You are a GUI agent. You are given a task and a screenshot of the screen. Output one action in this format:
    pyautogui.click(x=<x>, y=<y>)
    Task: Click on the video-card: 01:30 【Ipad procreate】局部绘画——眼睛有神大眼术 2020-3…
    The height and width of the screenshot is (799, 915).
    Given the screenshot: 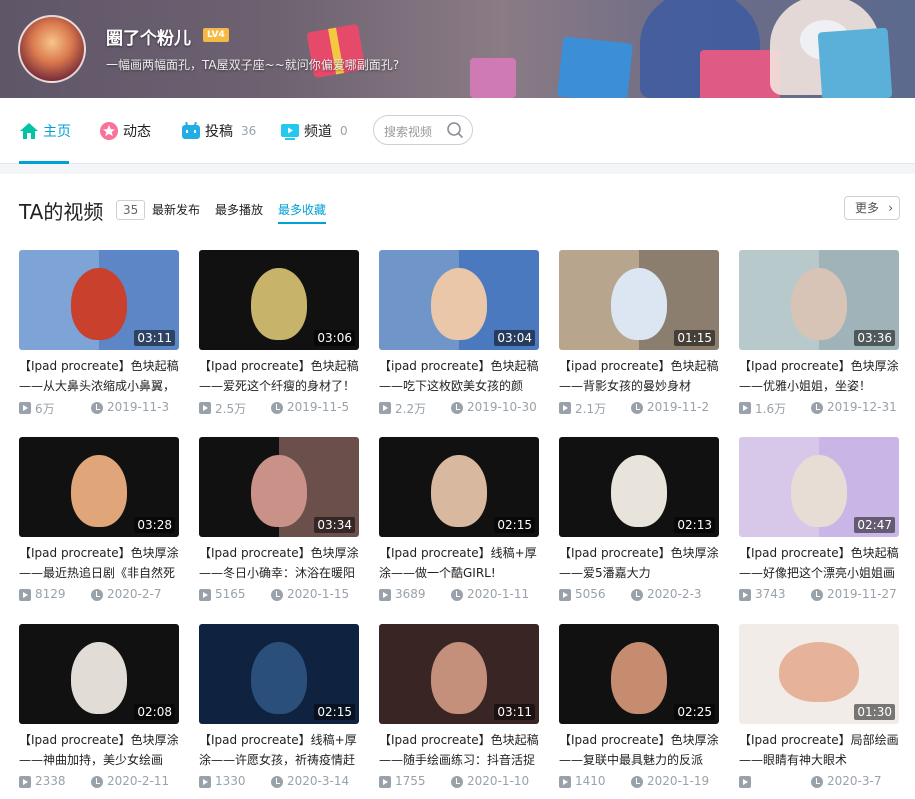 What is the action you would take?
    pyautogui.click(x=819, y=711)
    